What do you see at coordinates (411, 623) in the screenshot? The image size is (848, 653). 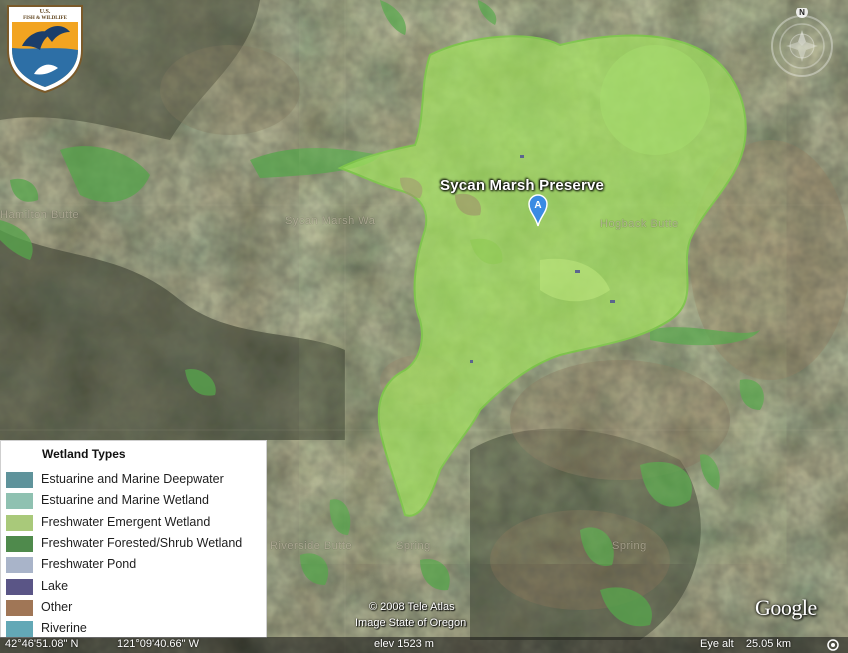 I see `copyright-image-state: Image State of Oregon` at bounding box center [411, 623].